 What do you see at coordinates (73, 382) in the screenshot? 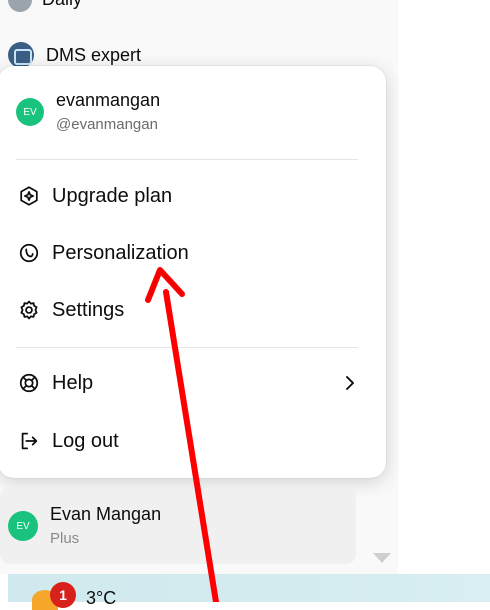
I see `menu-item-label: Help` at bounding box center [73, 382].